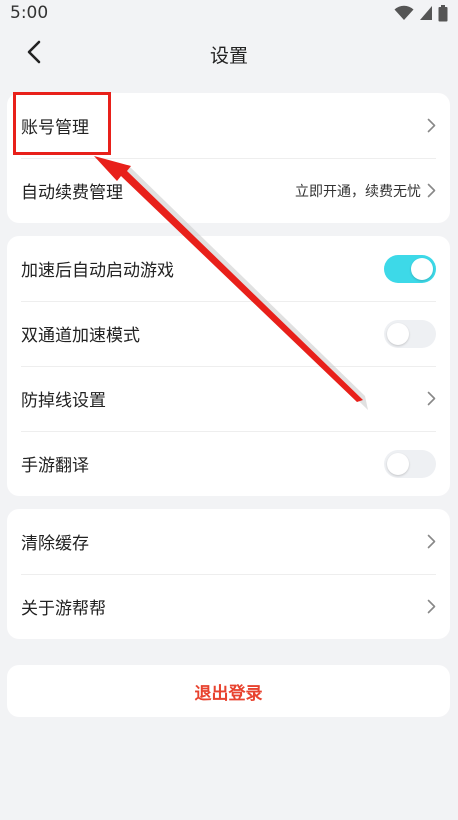 Image resolution: width=458 pixels, height=820 pixels. I want to click on about-row: 关于游帮帮, so click(228, 606).